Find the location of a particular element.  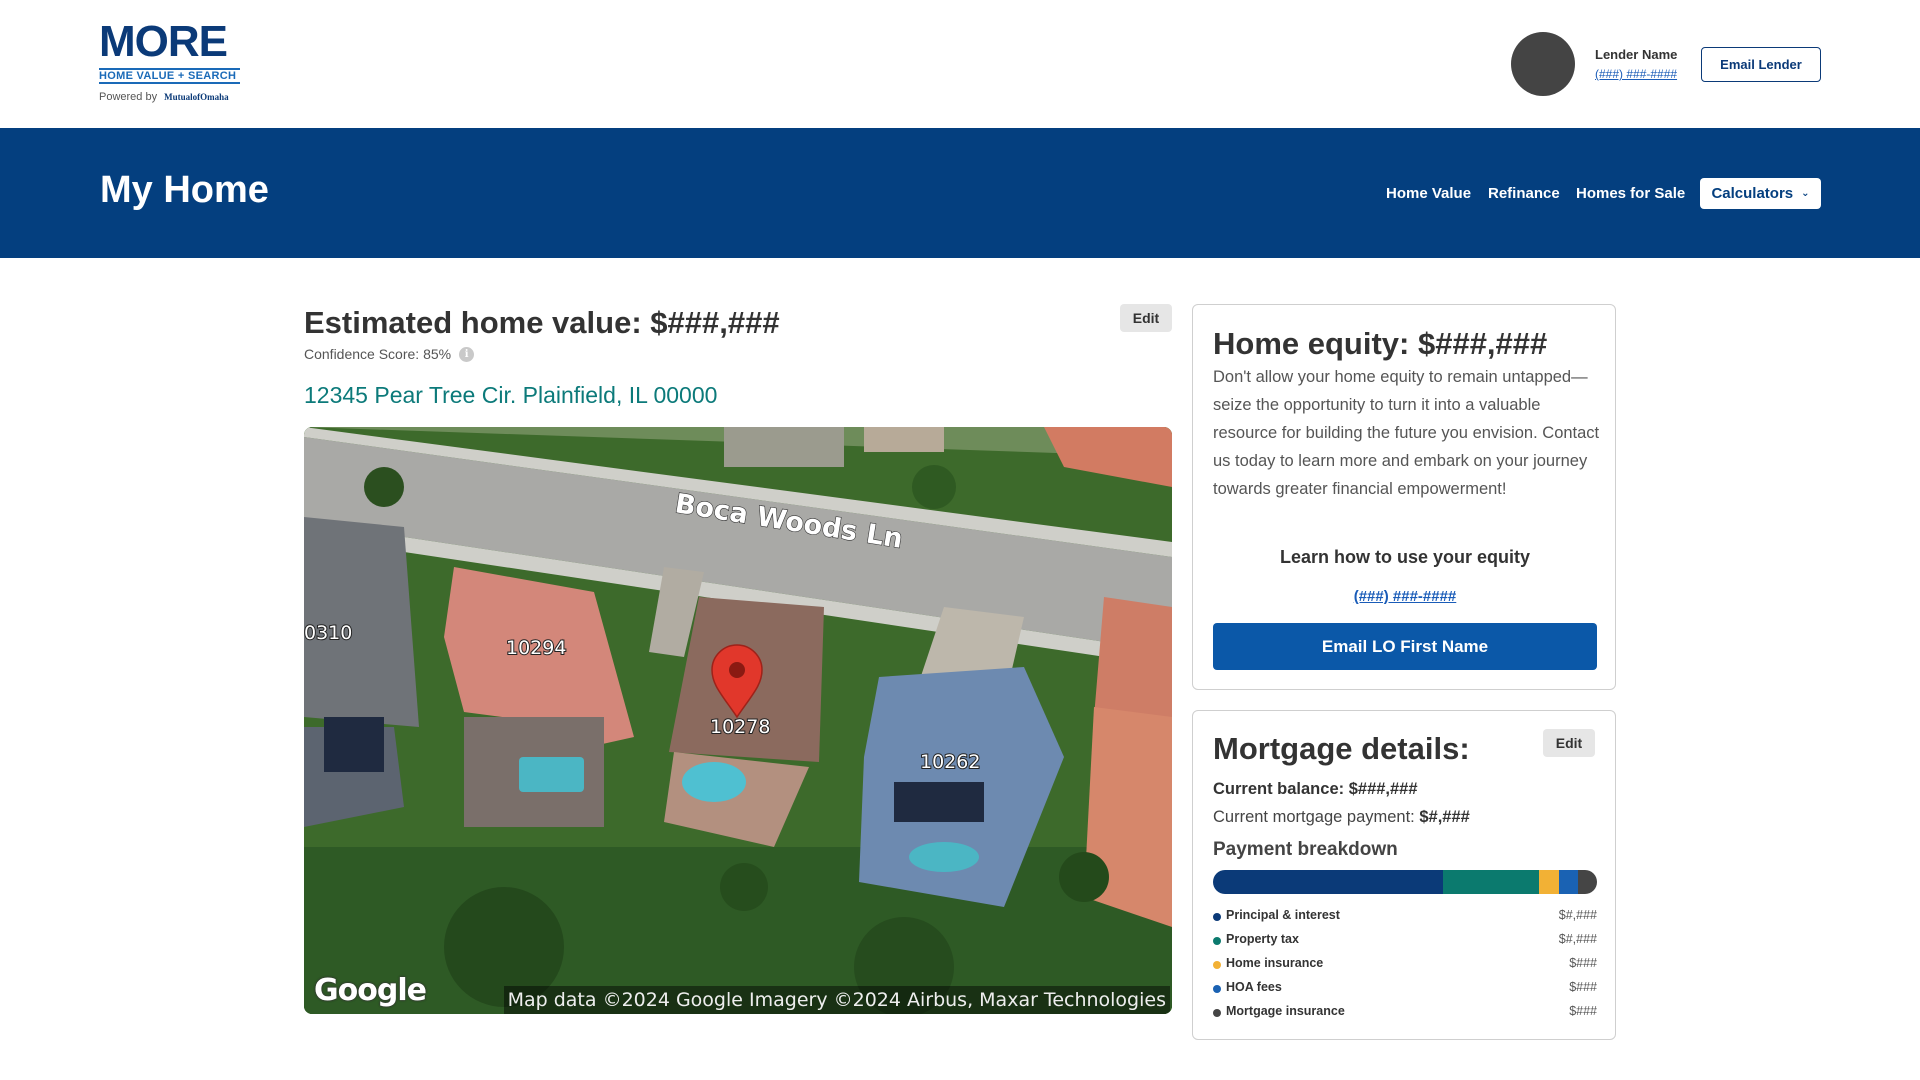

legend-row: Principal & interest $#,### is located at coordinates (1405, 916).